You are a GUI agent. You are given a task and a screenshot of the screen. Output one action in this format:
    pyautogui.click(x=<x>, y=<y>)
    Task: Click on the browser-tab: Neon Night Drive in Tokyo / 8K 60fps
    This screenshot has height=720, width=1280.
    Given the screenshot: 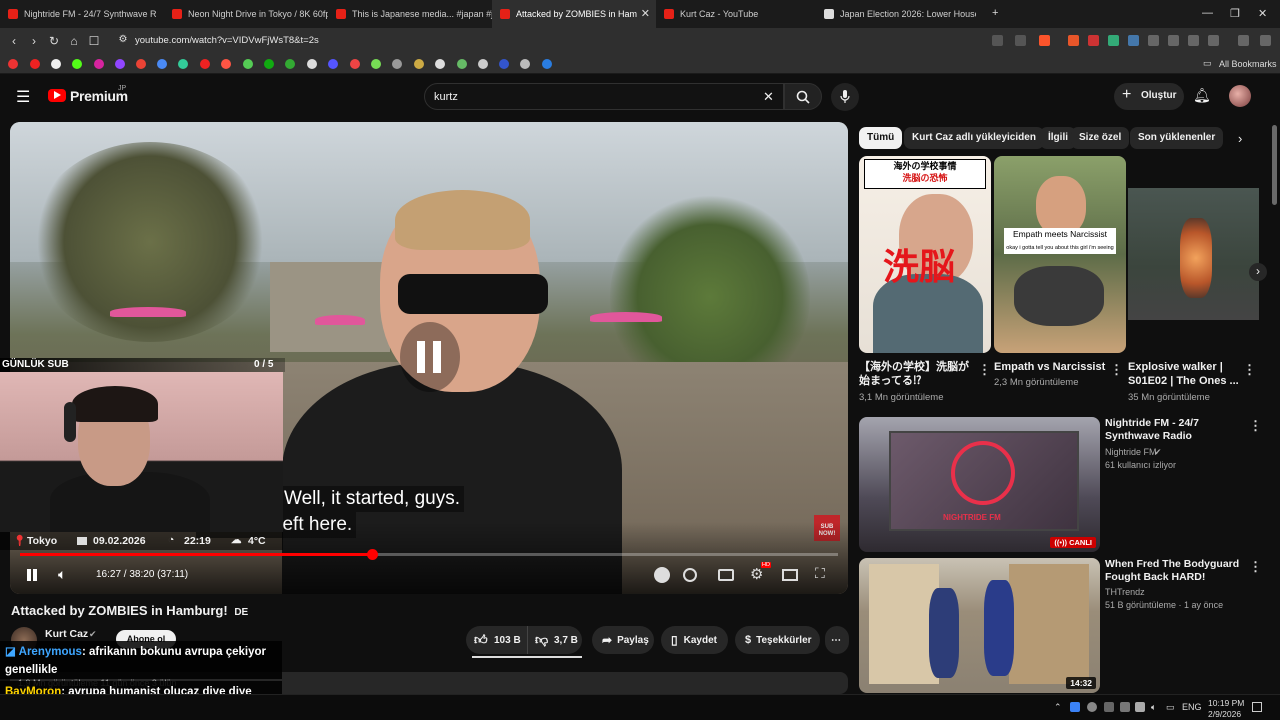 What is the action you would take?
    pyautogui.click(x=246, y=14)
    